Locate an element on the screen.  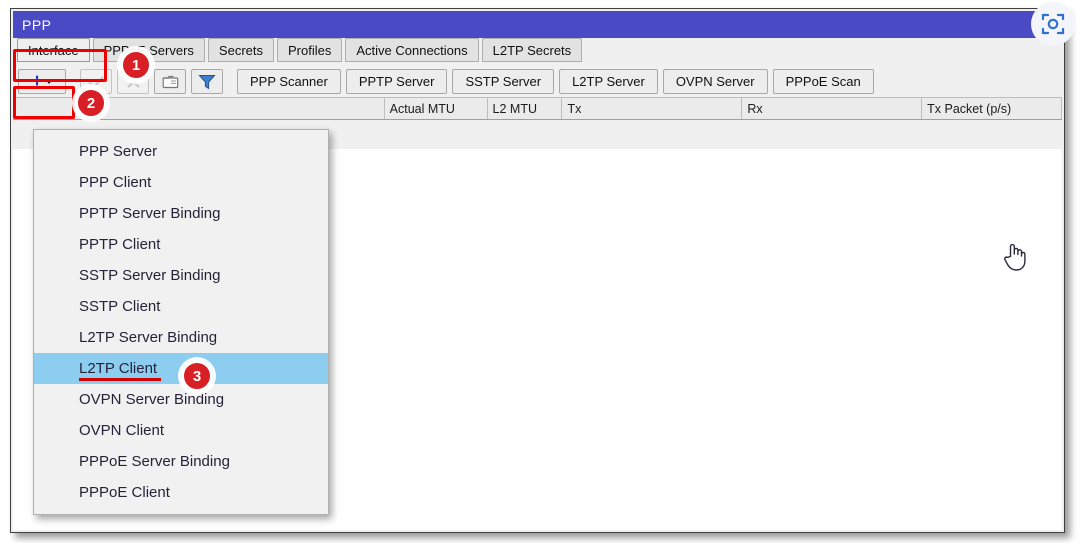
menu-item-sstp-client: SSTP Client is located at coordinates (181, 306).